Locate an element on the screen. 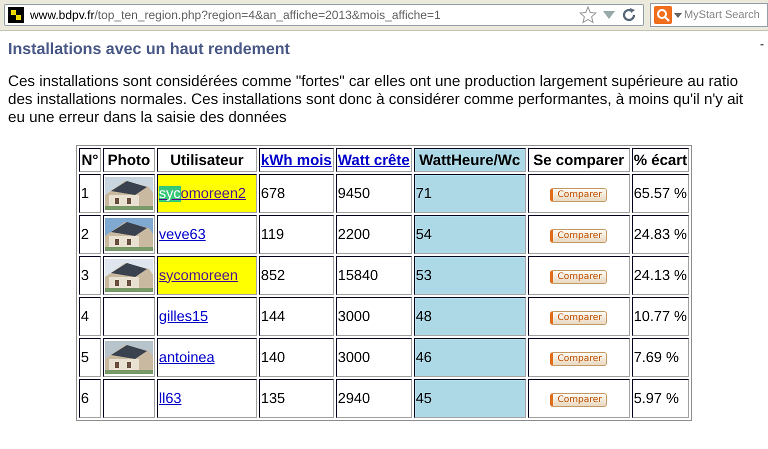  table-cell: 46 is located at coordinates (470, 357).